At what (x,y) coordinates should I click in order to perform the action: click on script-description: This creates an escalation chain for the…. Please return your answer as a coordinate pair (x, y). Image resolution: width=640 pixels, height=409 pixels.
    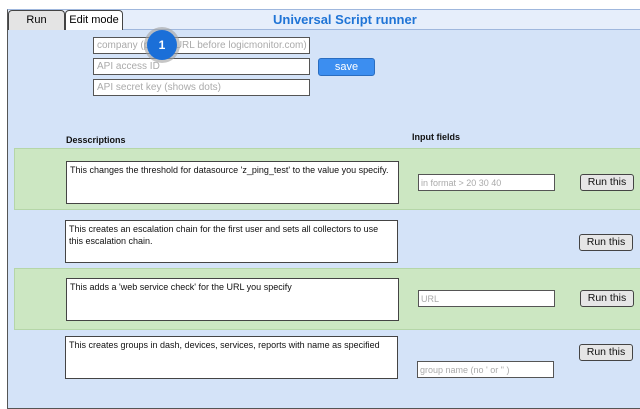
    Looking at the image, I should click on (231, 241).